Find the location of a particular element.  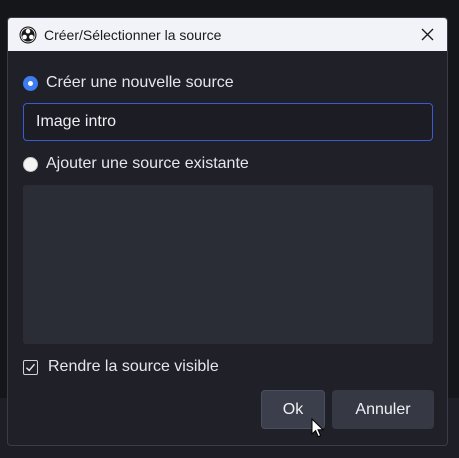

make-visible-checkbox is located at coordinates (30, 367).